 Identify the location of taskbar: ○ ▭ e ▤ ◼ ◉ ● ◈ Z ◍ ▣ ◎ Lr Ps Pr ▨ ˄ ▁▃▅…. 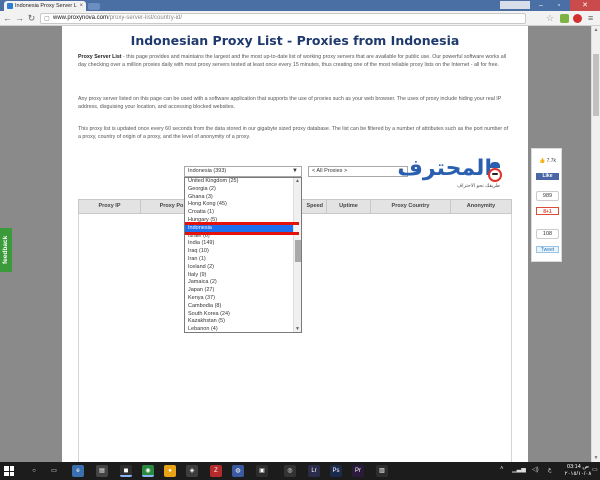
(300, 471).